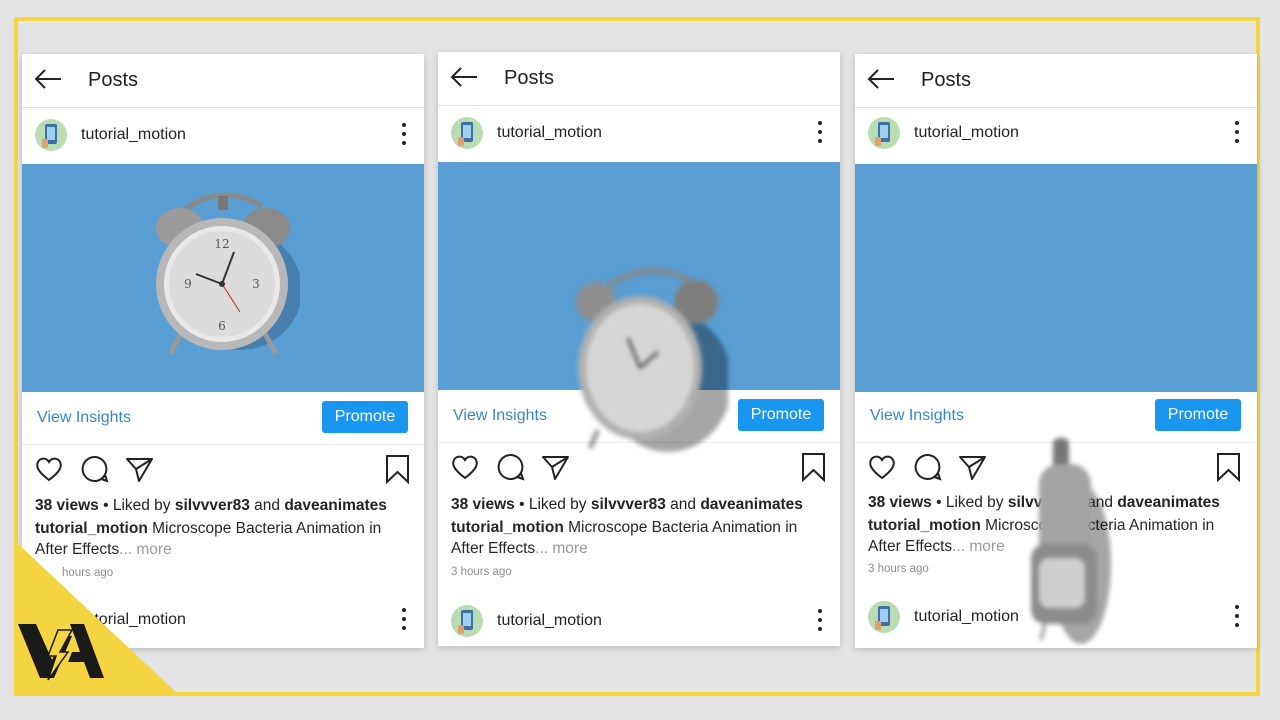  I want to click on post-time: hours ago, so click(88, 573).